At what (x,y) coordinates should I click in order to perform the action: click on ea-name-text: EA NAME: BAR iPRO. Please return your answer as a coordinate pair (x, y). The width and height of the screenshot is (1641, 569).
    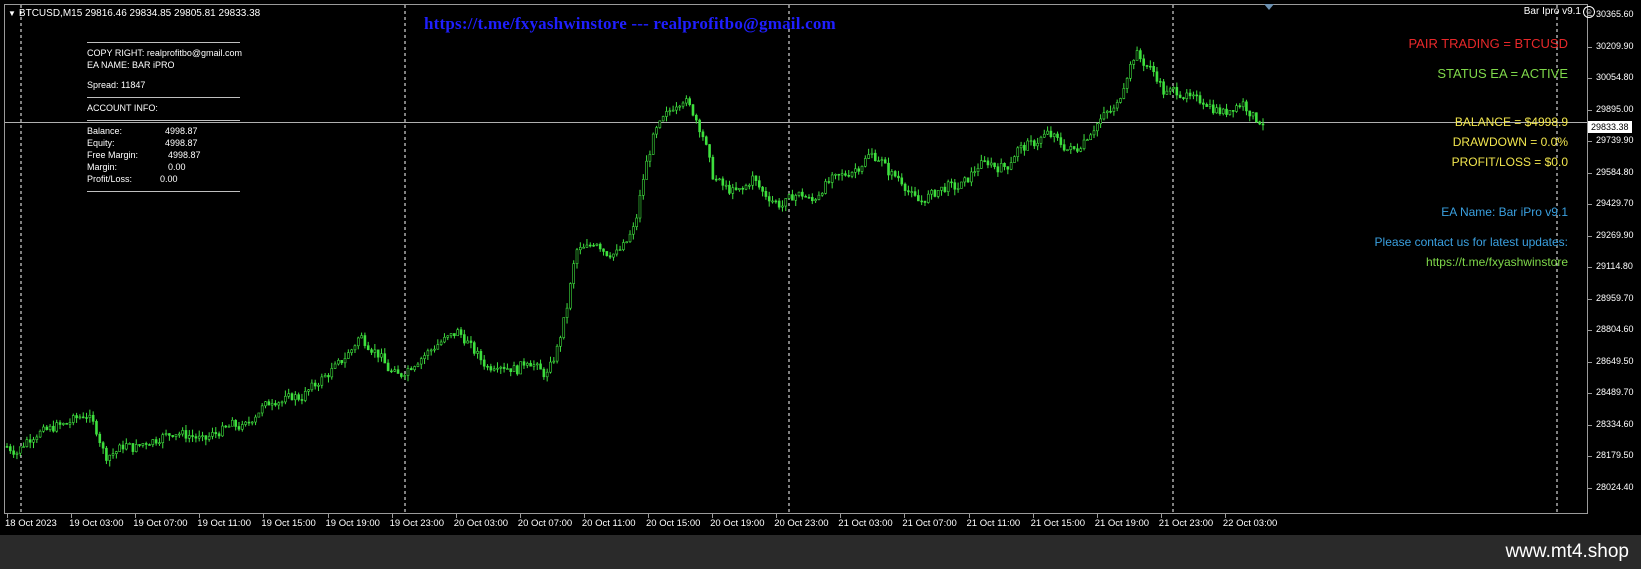
    Looking at the image, I should click on (131, 65).